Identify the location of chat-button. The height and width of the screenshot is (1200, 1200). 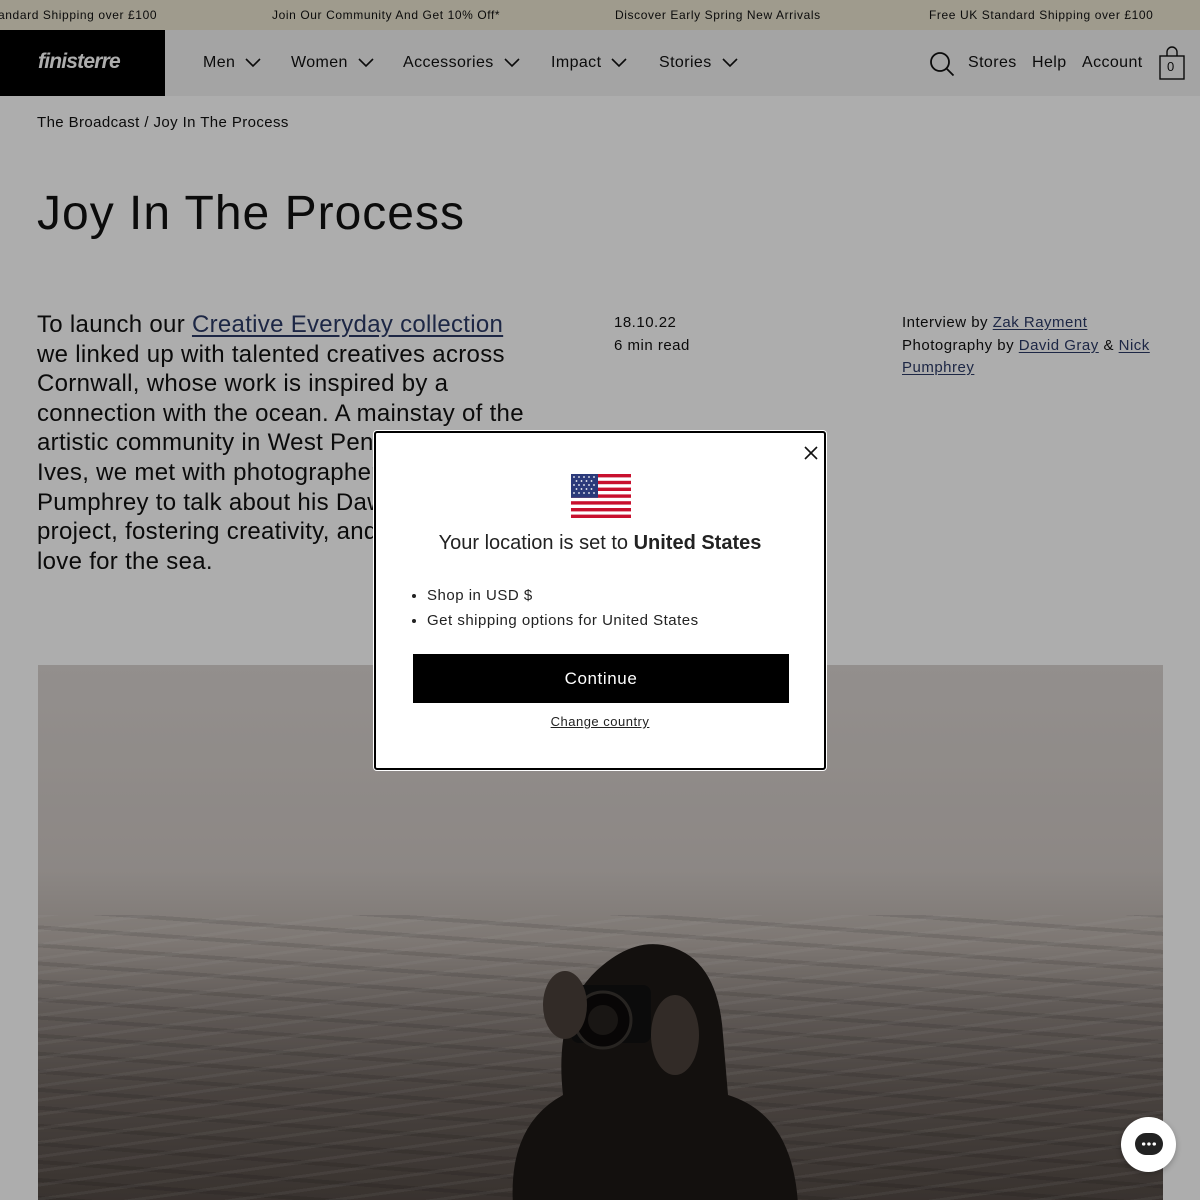
(1148, 1144).